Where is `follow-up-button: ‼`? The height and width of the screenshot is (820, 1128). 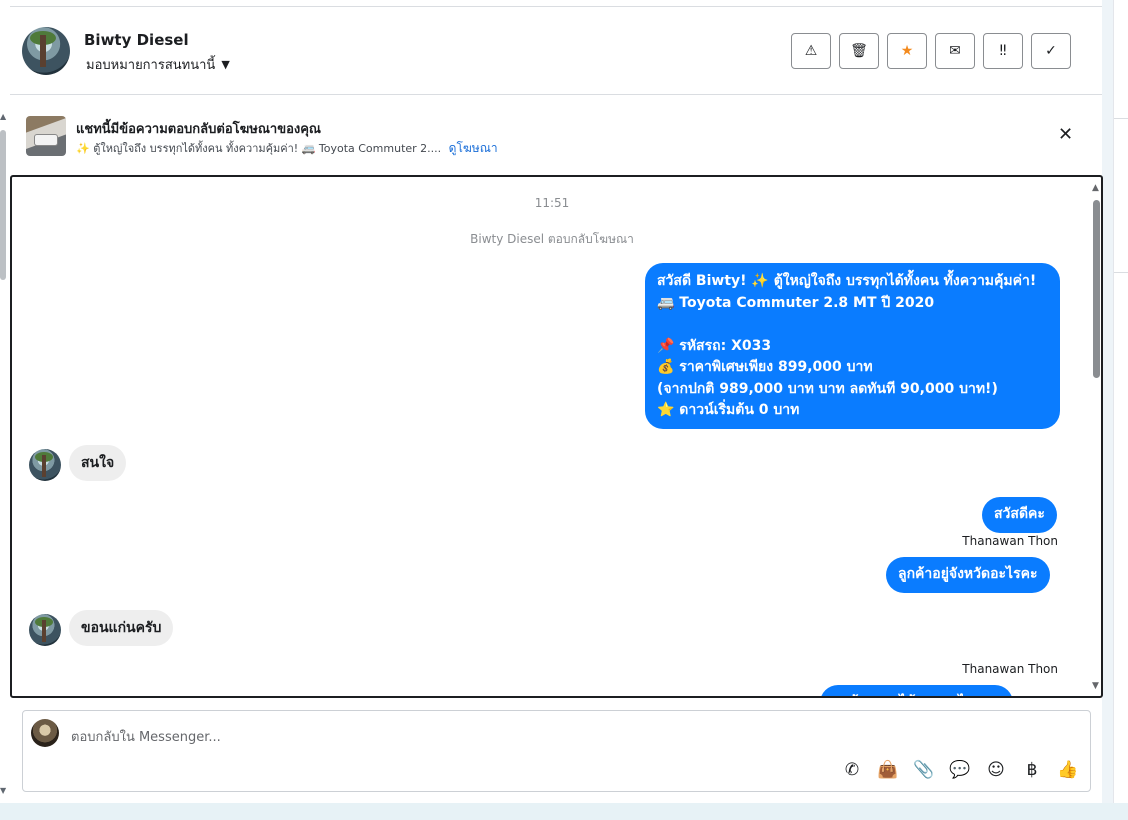 follow-up-button: ‼ is located at coordinates (1003, 51).